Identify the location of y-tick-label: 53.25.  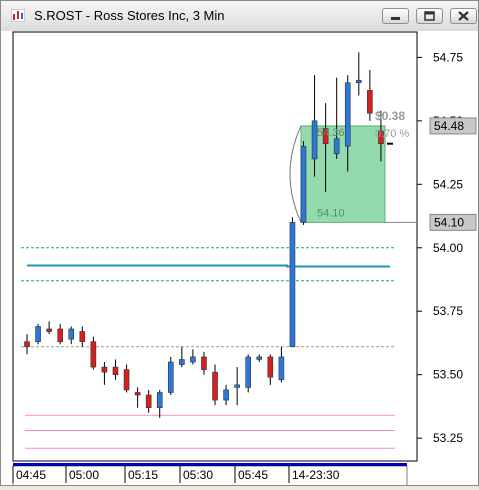
(448, 438).